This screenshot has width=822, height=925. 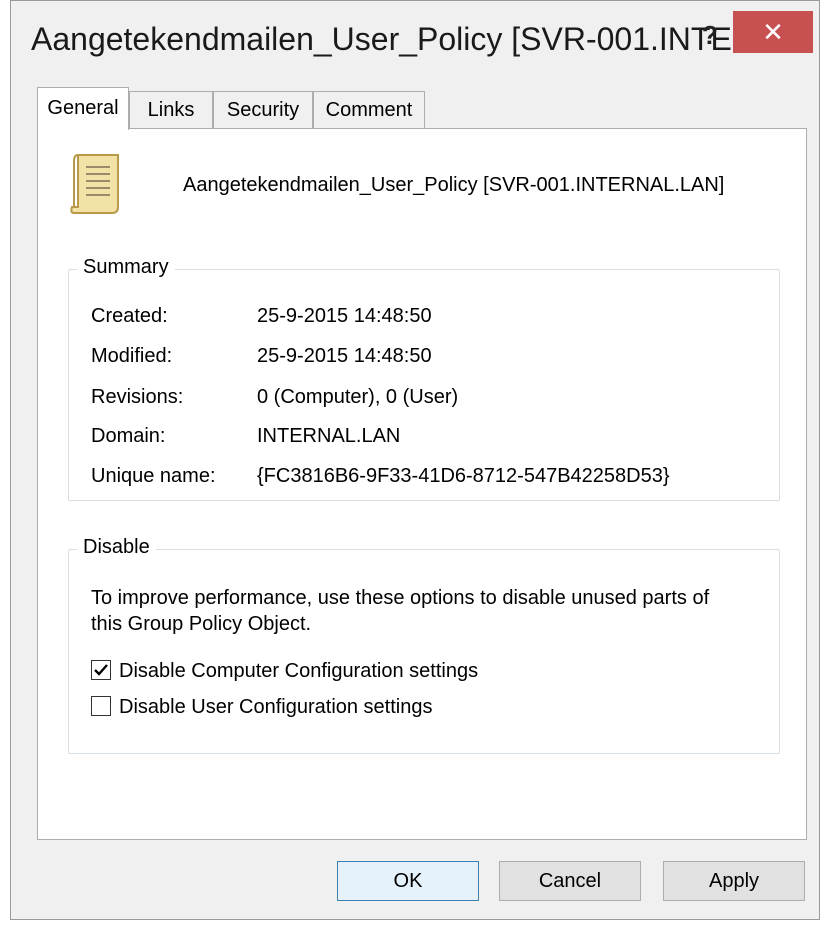 I want to click on revisions-label: Revisions:, so click(x=137, y=397).